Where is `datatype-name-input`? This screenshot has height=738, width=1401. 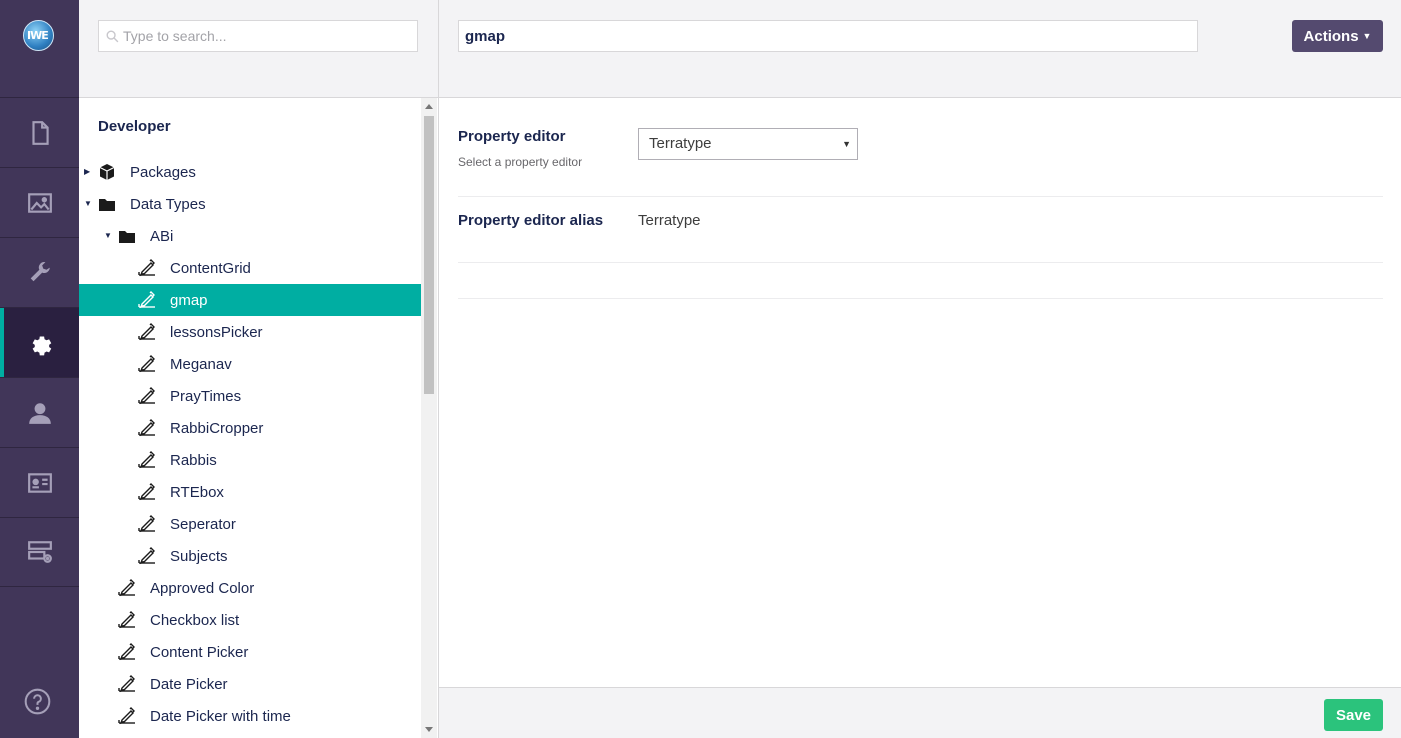
datatype-name-input is located at coordinates (828, 36).